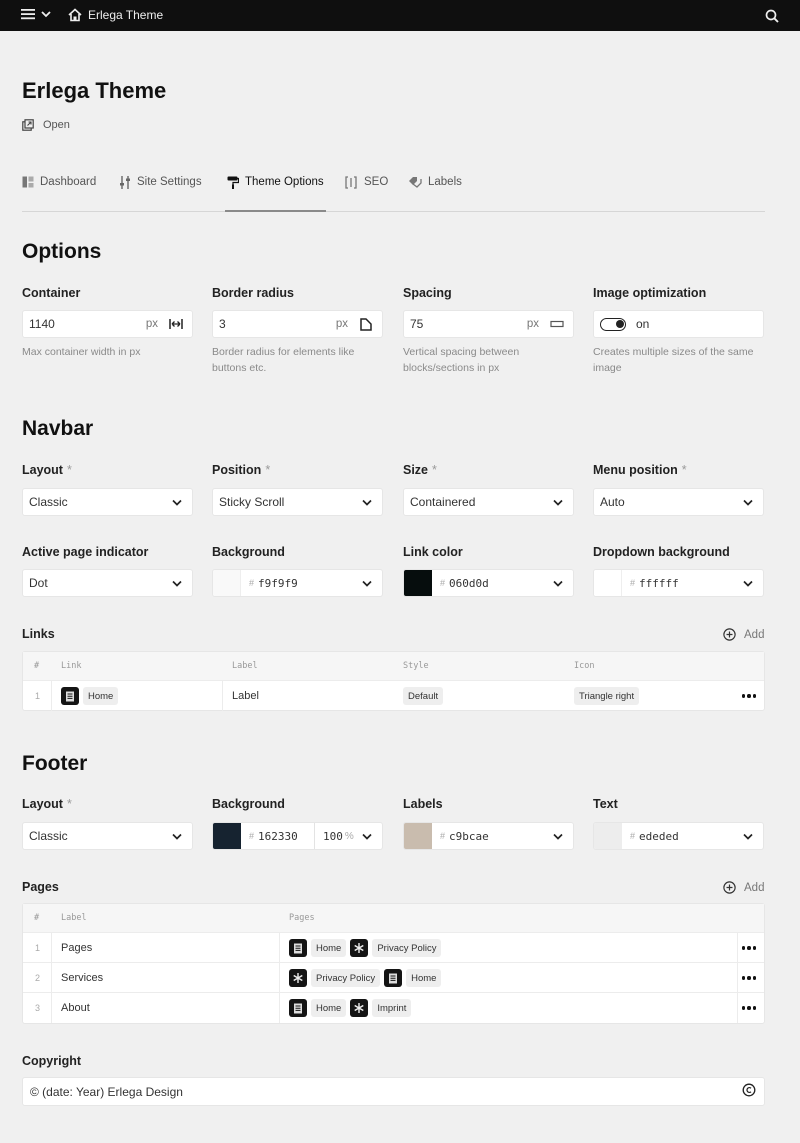  I want to click on image-optimization-hint: Creates multiple sizes of the same image, so click(673, 360).